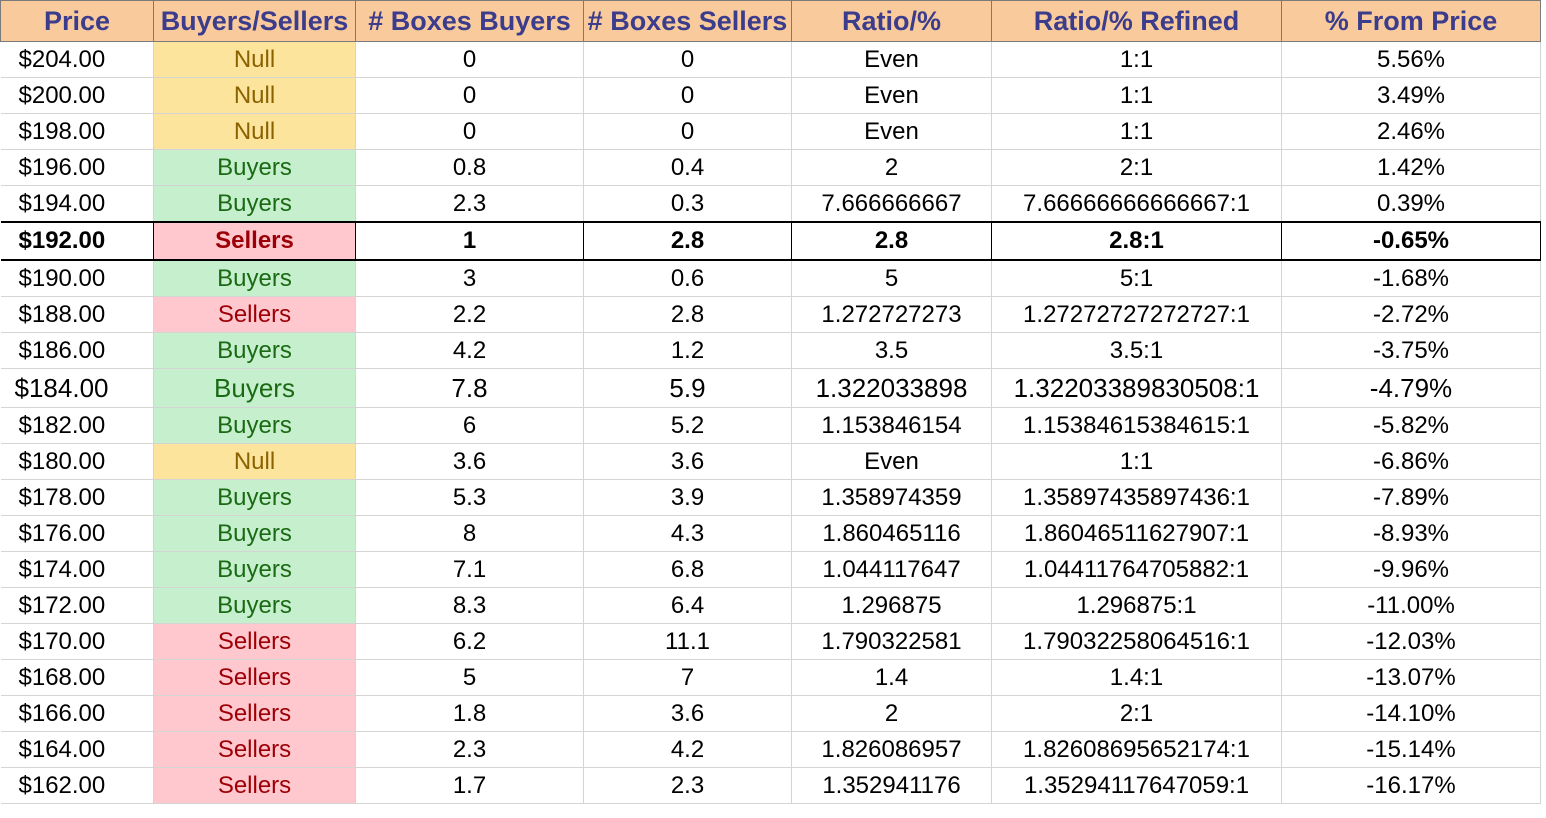 This screenshot has height=818, width=1546. I want to click on from-price-cell: -16.17%, so click(1411, 785).